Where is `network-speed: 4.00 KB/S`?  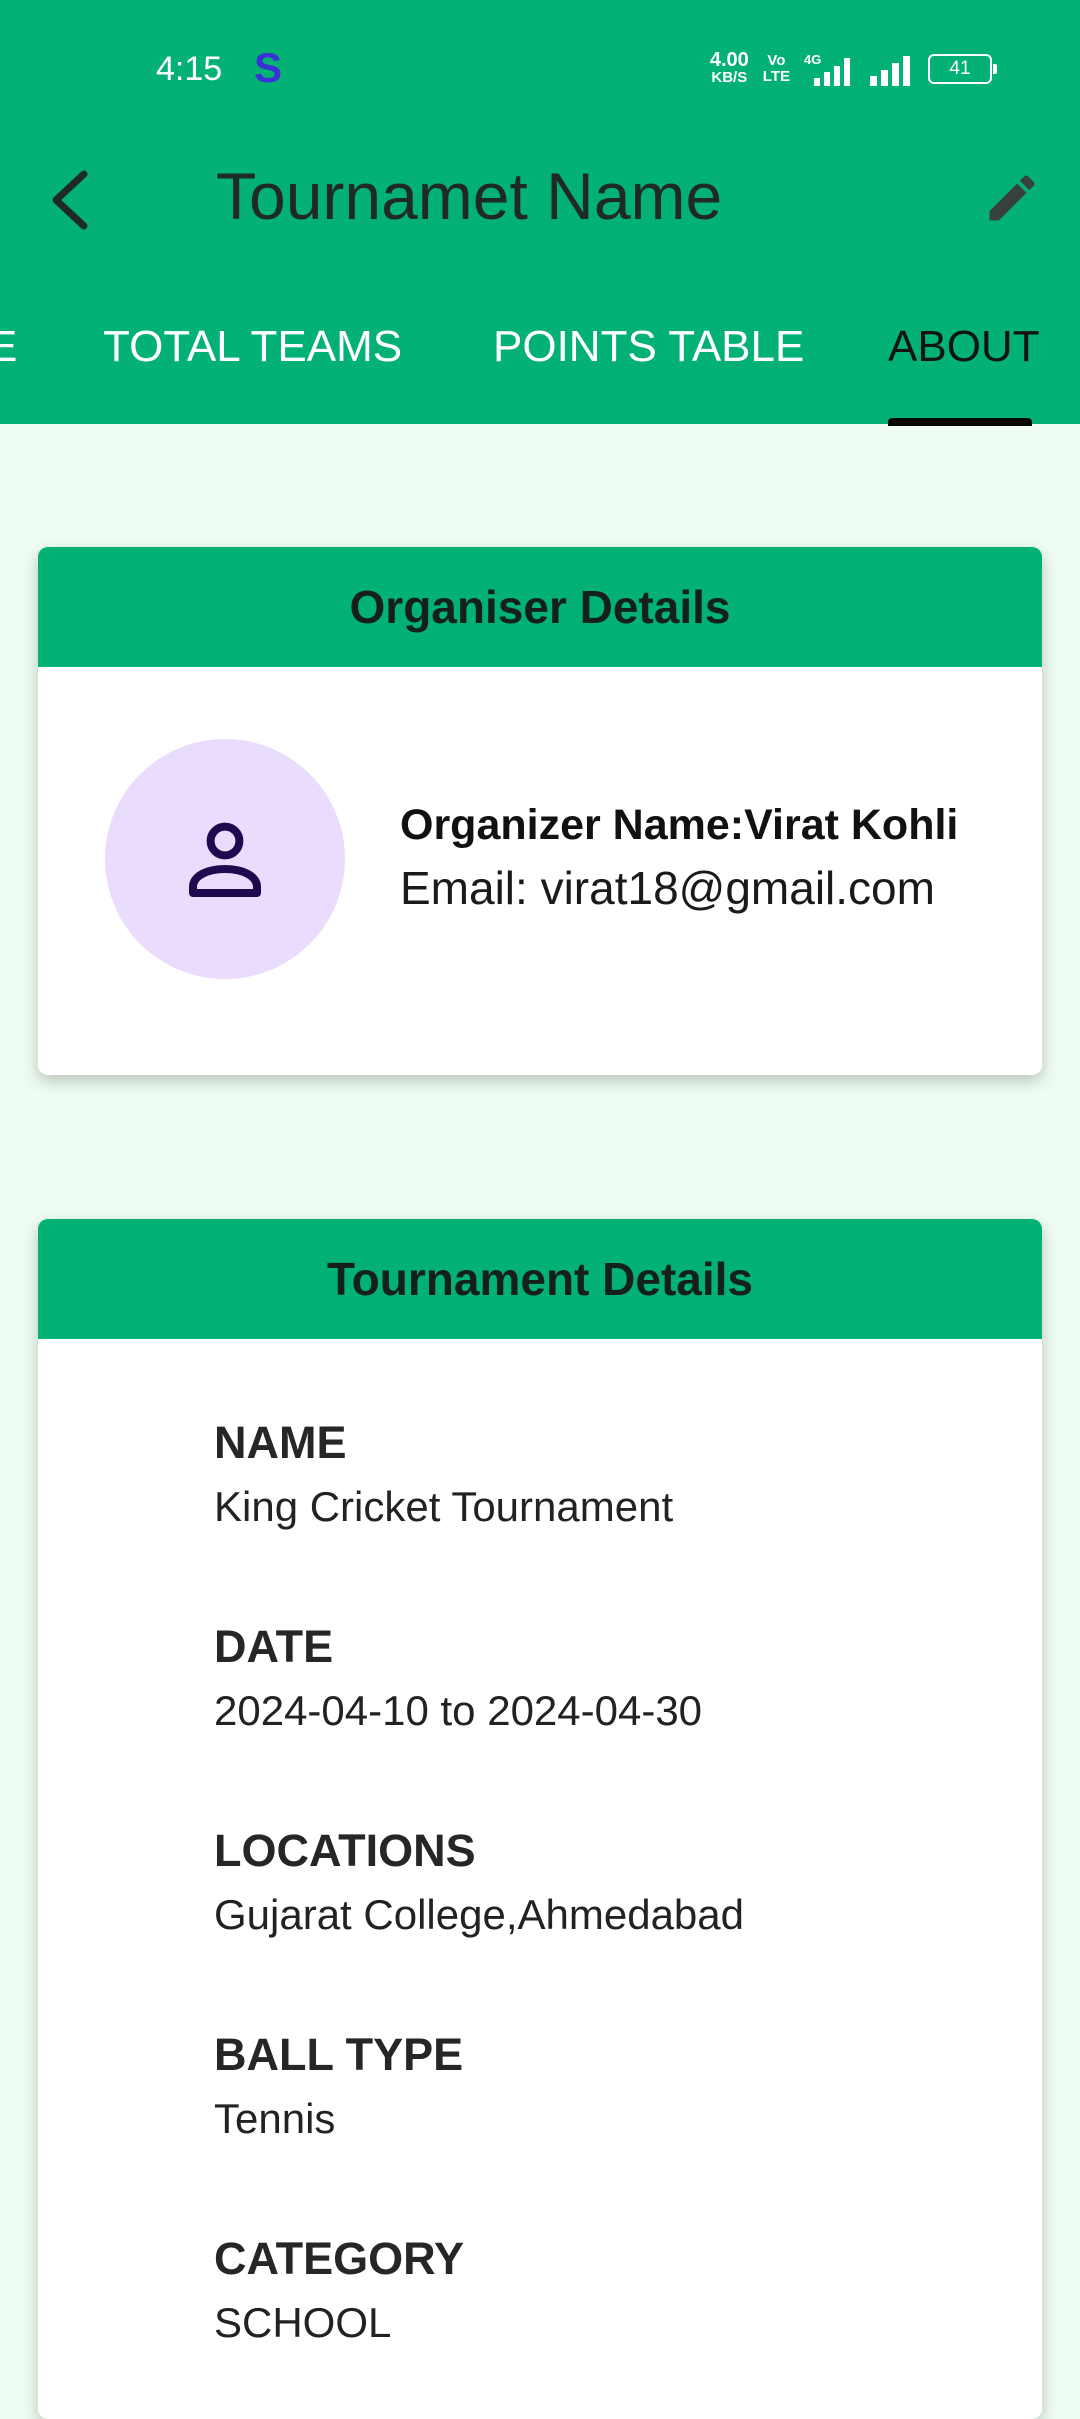
network-speed: 4.00 KB/S is located at coordinates (729, 67).